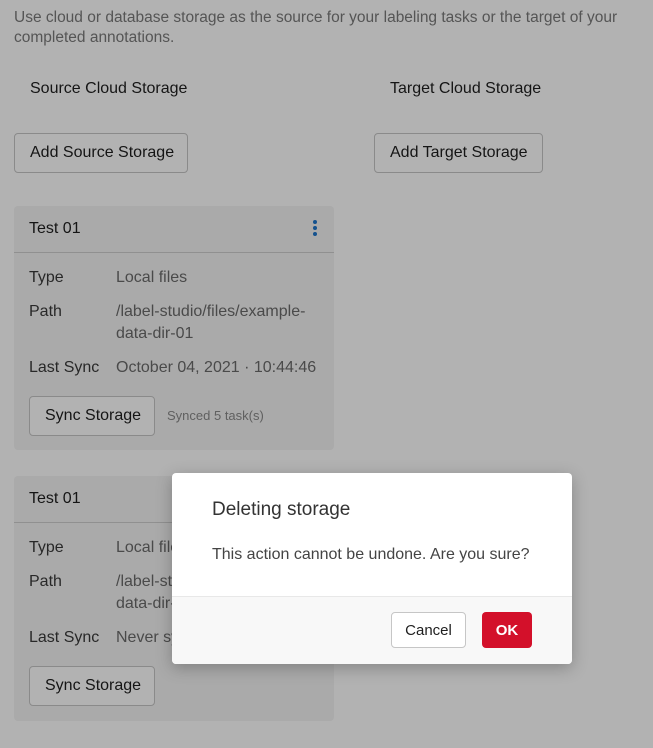  I want to click on cancel-button: Cancel, so click(428, 630).